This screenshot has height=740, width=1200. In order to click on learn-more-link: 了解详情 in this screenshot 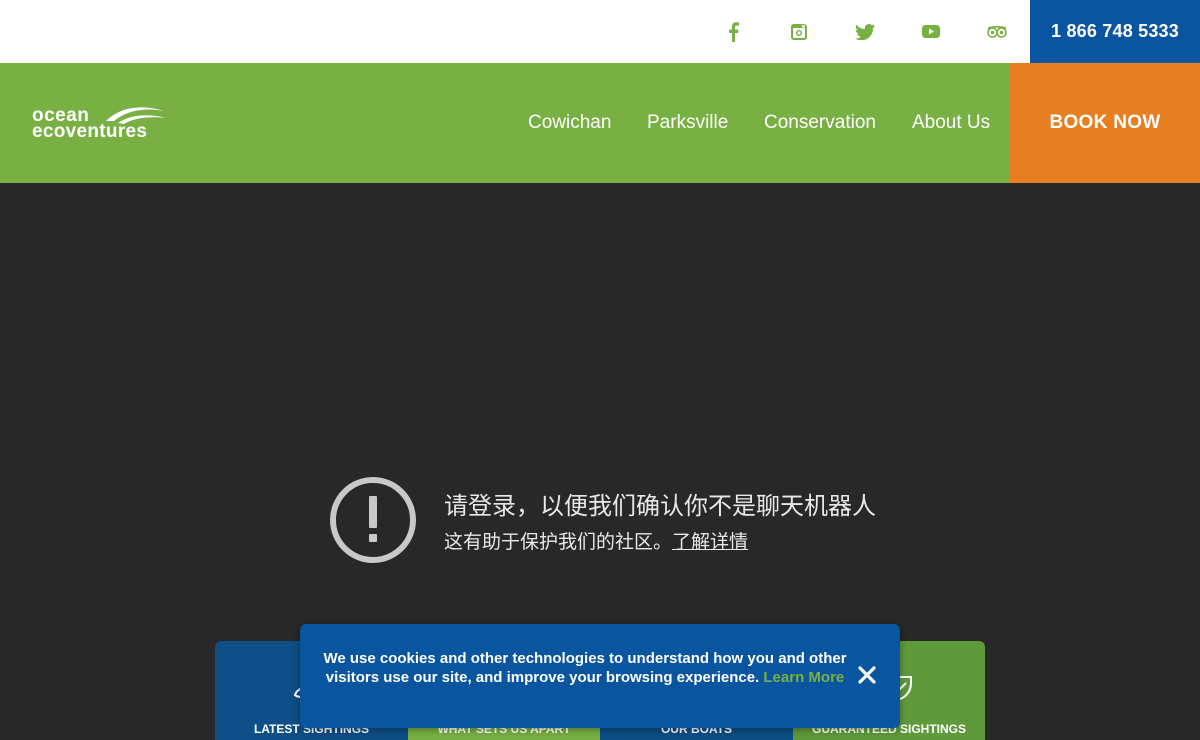, I will do `click(710, 542)`.